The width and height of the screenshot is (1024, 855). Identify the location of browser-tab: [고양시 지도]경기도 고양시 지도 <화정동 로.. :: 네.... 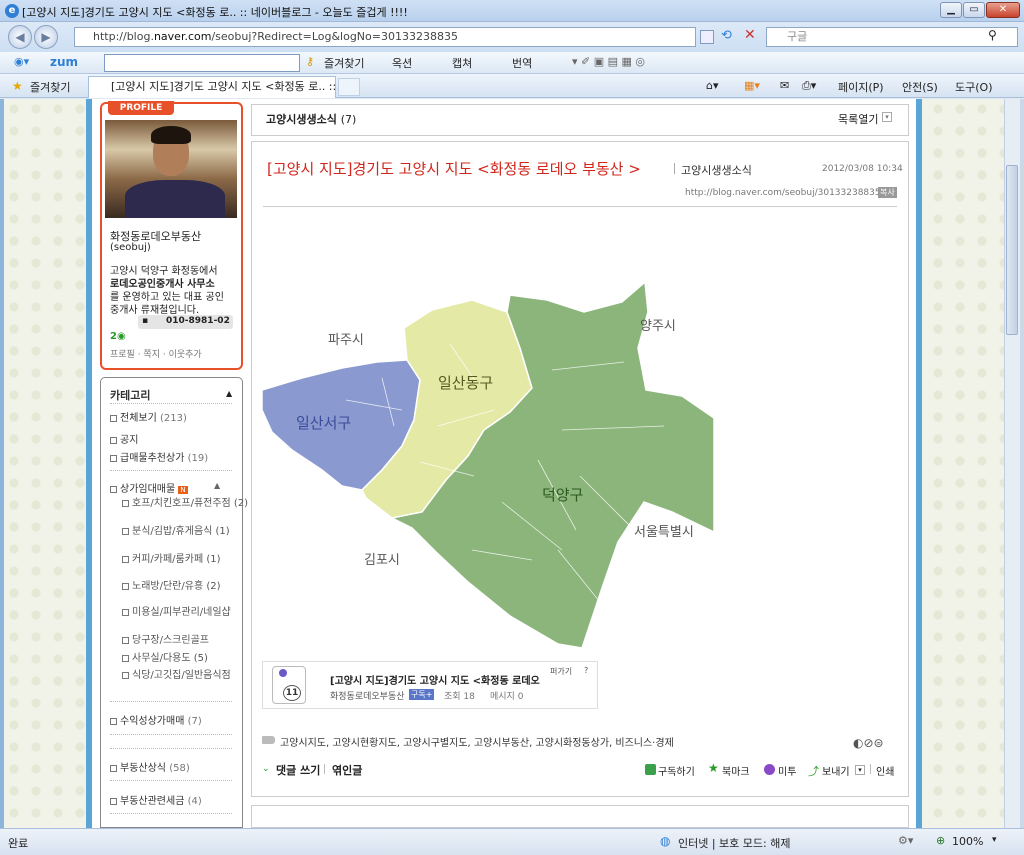
(212, 87).